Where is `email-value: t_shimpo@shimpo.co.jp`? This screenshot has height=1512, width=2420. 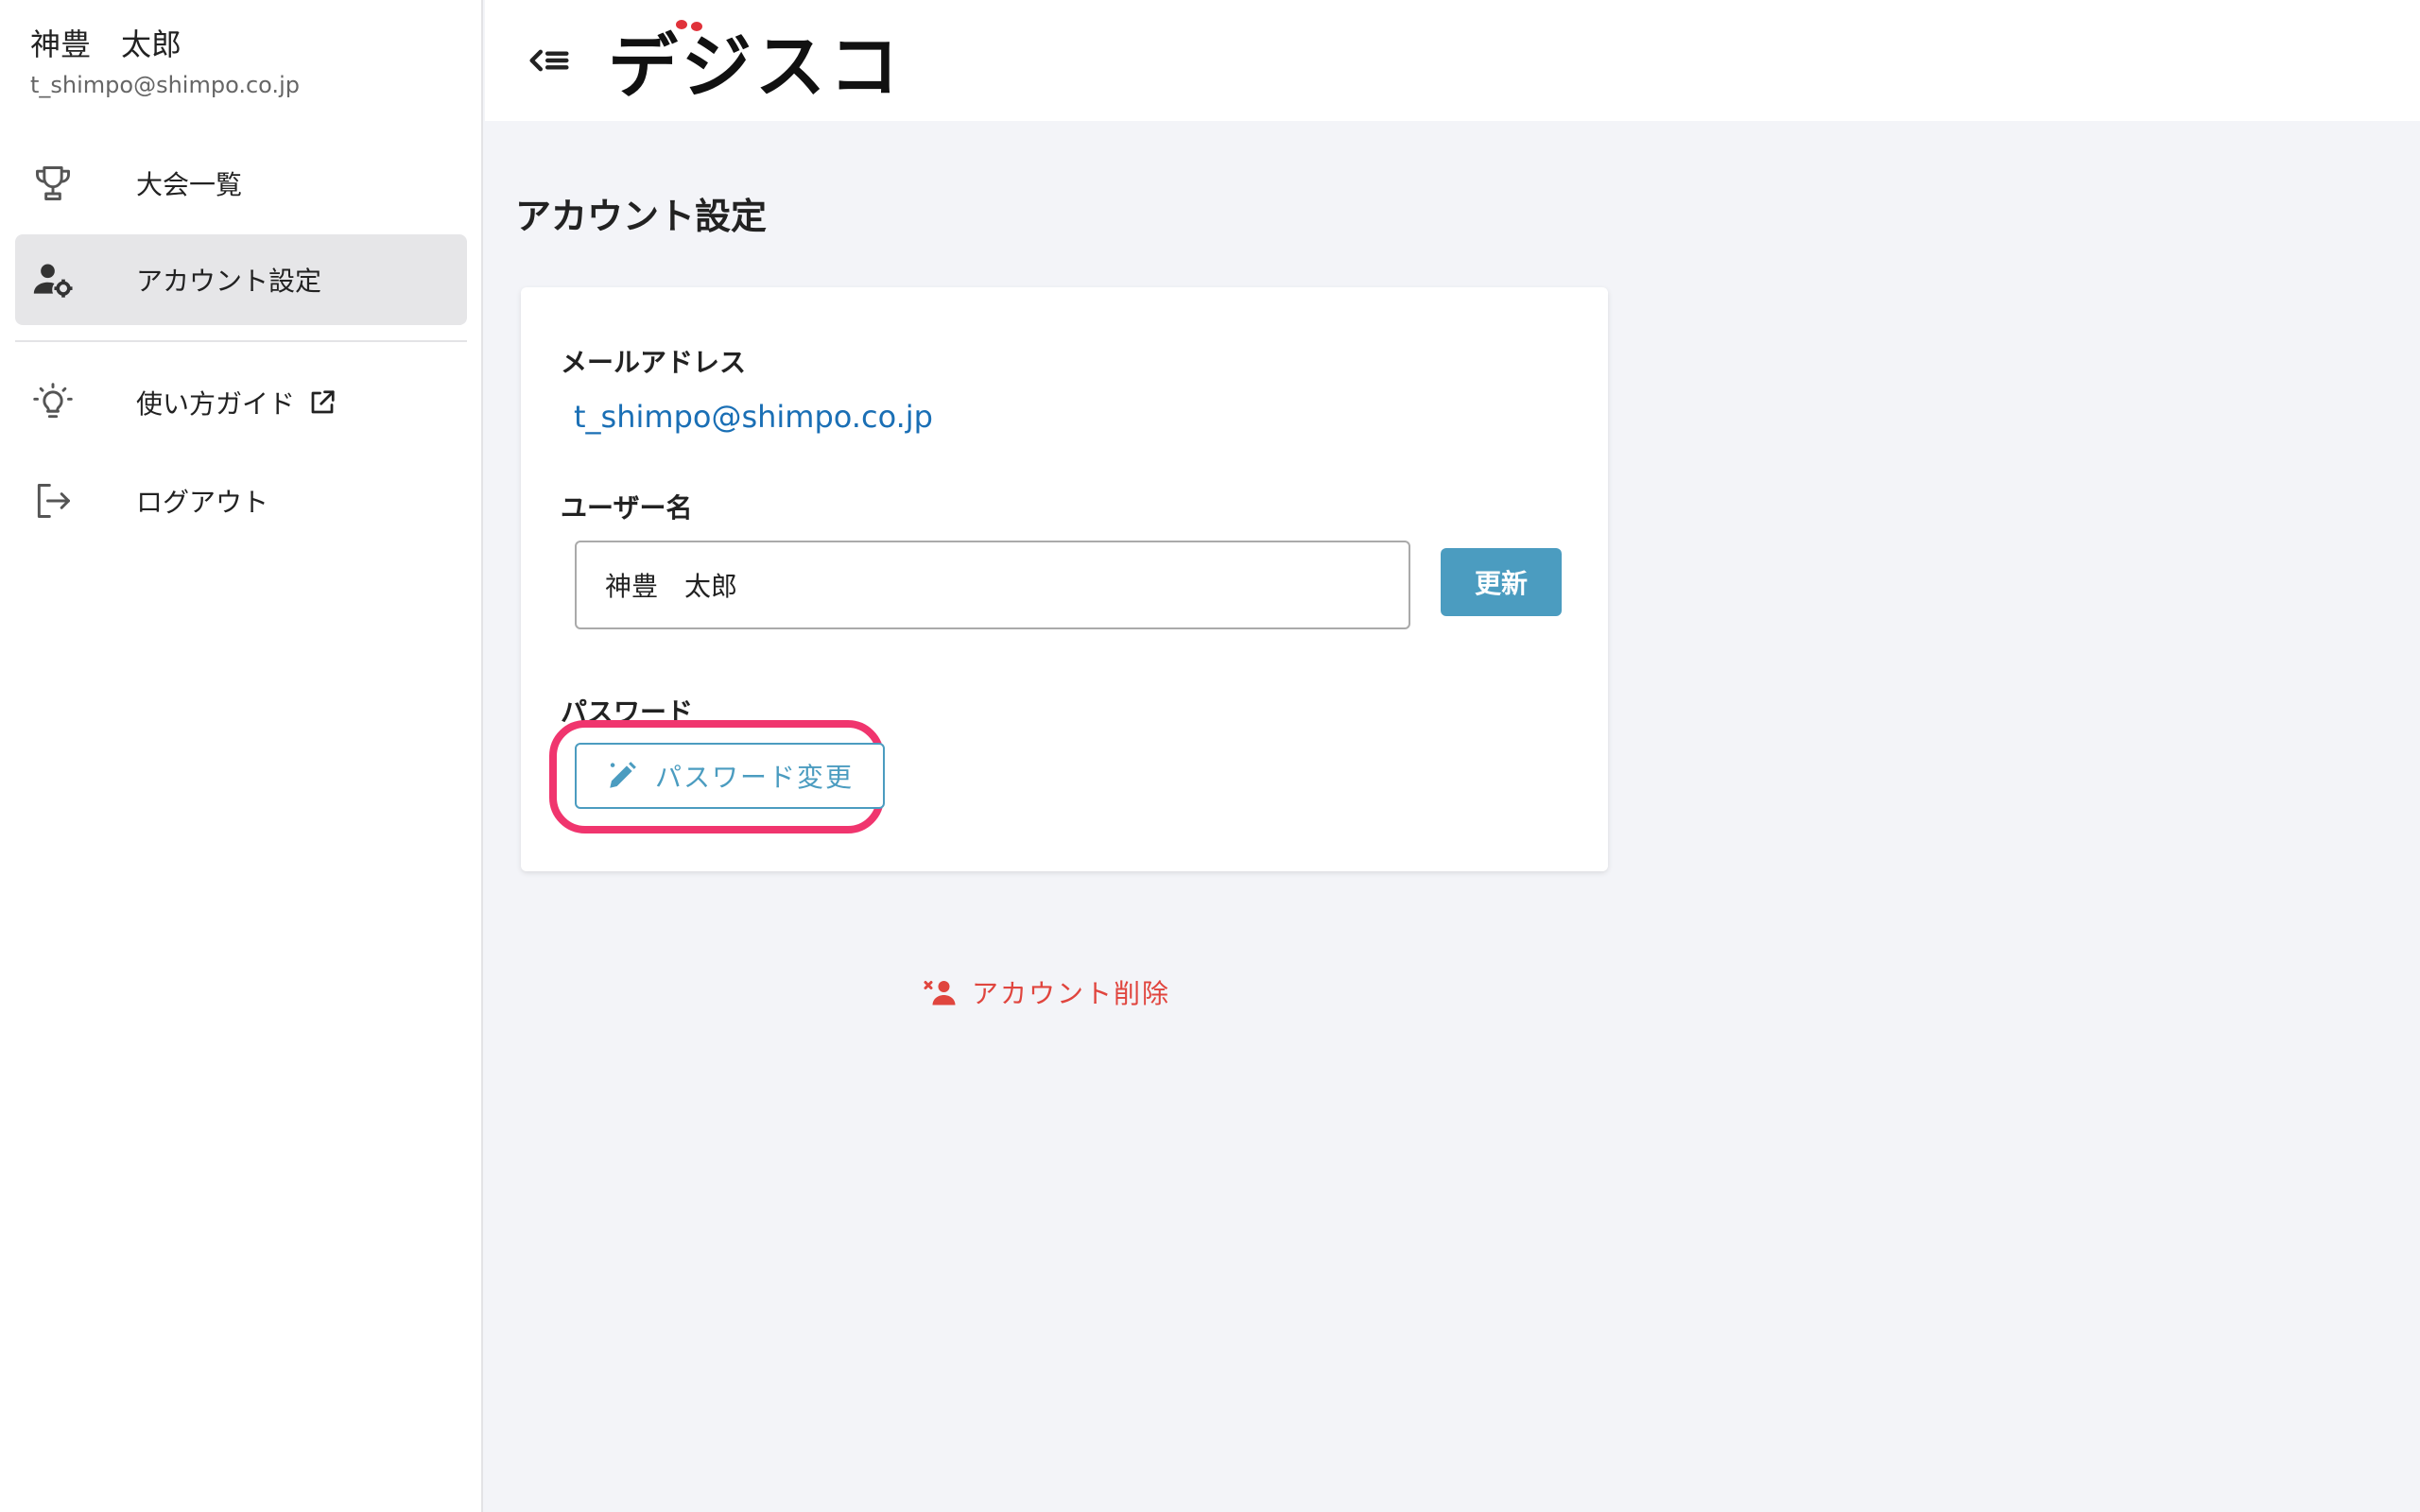 email-value: t_shimpo@shimpo.co.jp is located at coordinates (753, 417).